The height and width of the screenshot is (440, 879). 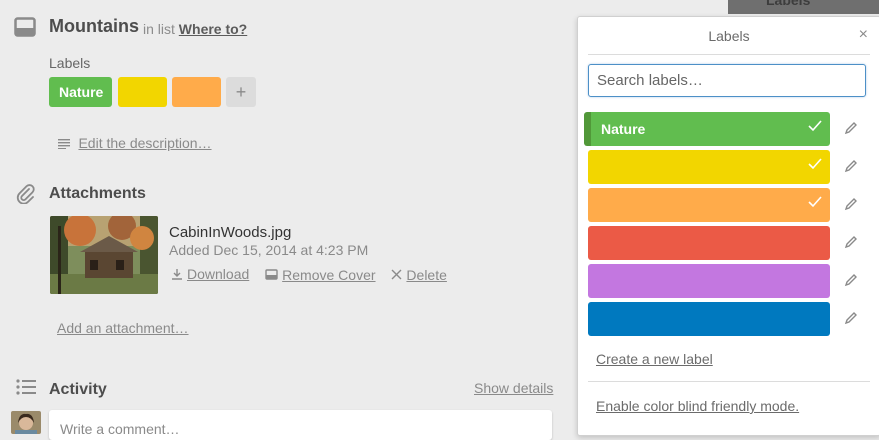 I want to click on labels-heading: Labels, so click(x=70, y=63).